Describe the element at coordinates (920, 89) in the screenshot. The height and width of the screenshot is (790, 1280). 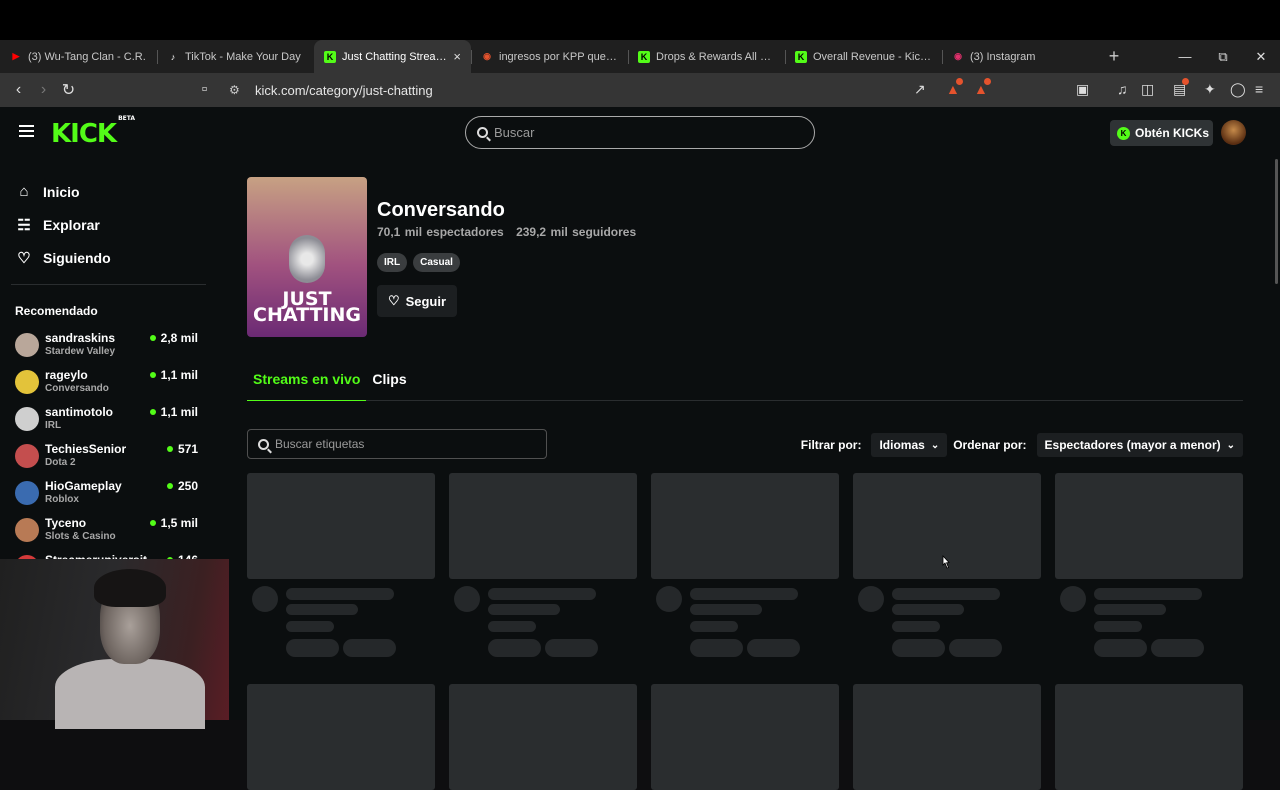
I see `share-icon: ↗` at that location.